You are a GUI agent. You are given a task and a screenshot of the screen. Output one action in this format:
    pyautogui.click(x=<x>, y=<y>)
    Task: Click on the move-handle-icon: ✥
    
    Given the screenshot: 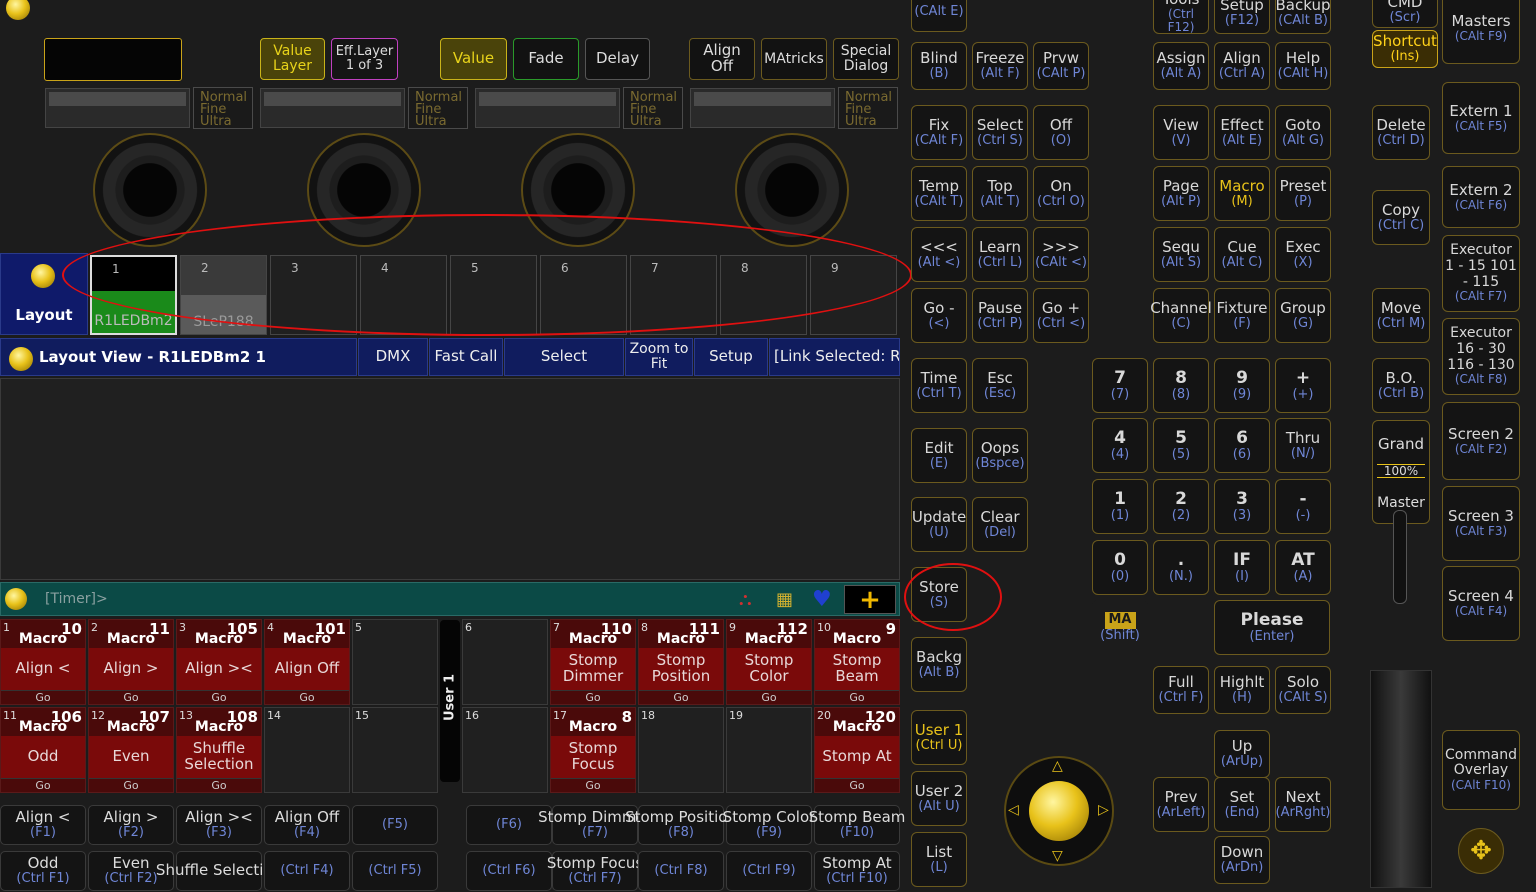 What is the action you would take?
    pyautogui.click(x=1481, y=851)
    